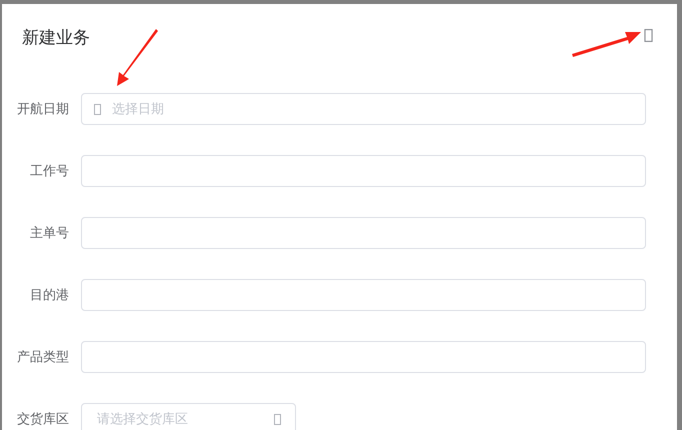  Describe the element at coordinates (363, 109) in the screenshot. I see `date-picker-field: 选择日期` at that location.